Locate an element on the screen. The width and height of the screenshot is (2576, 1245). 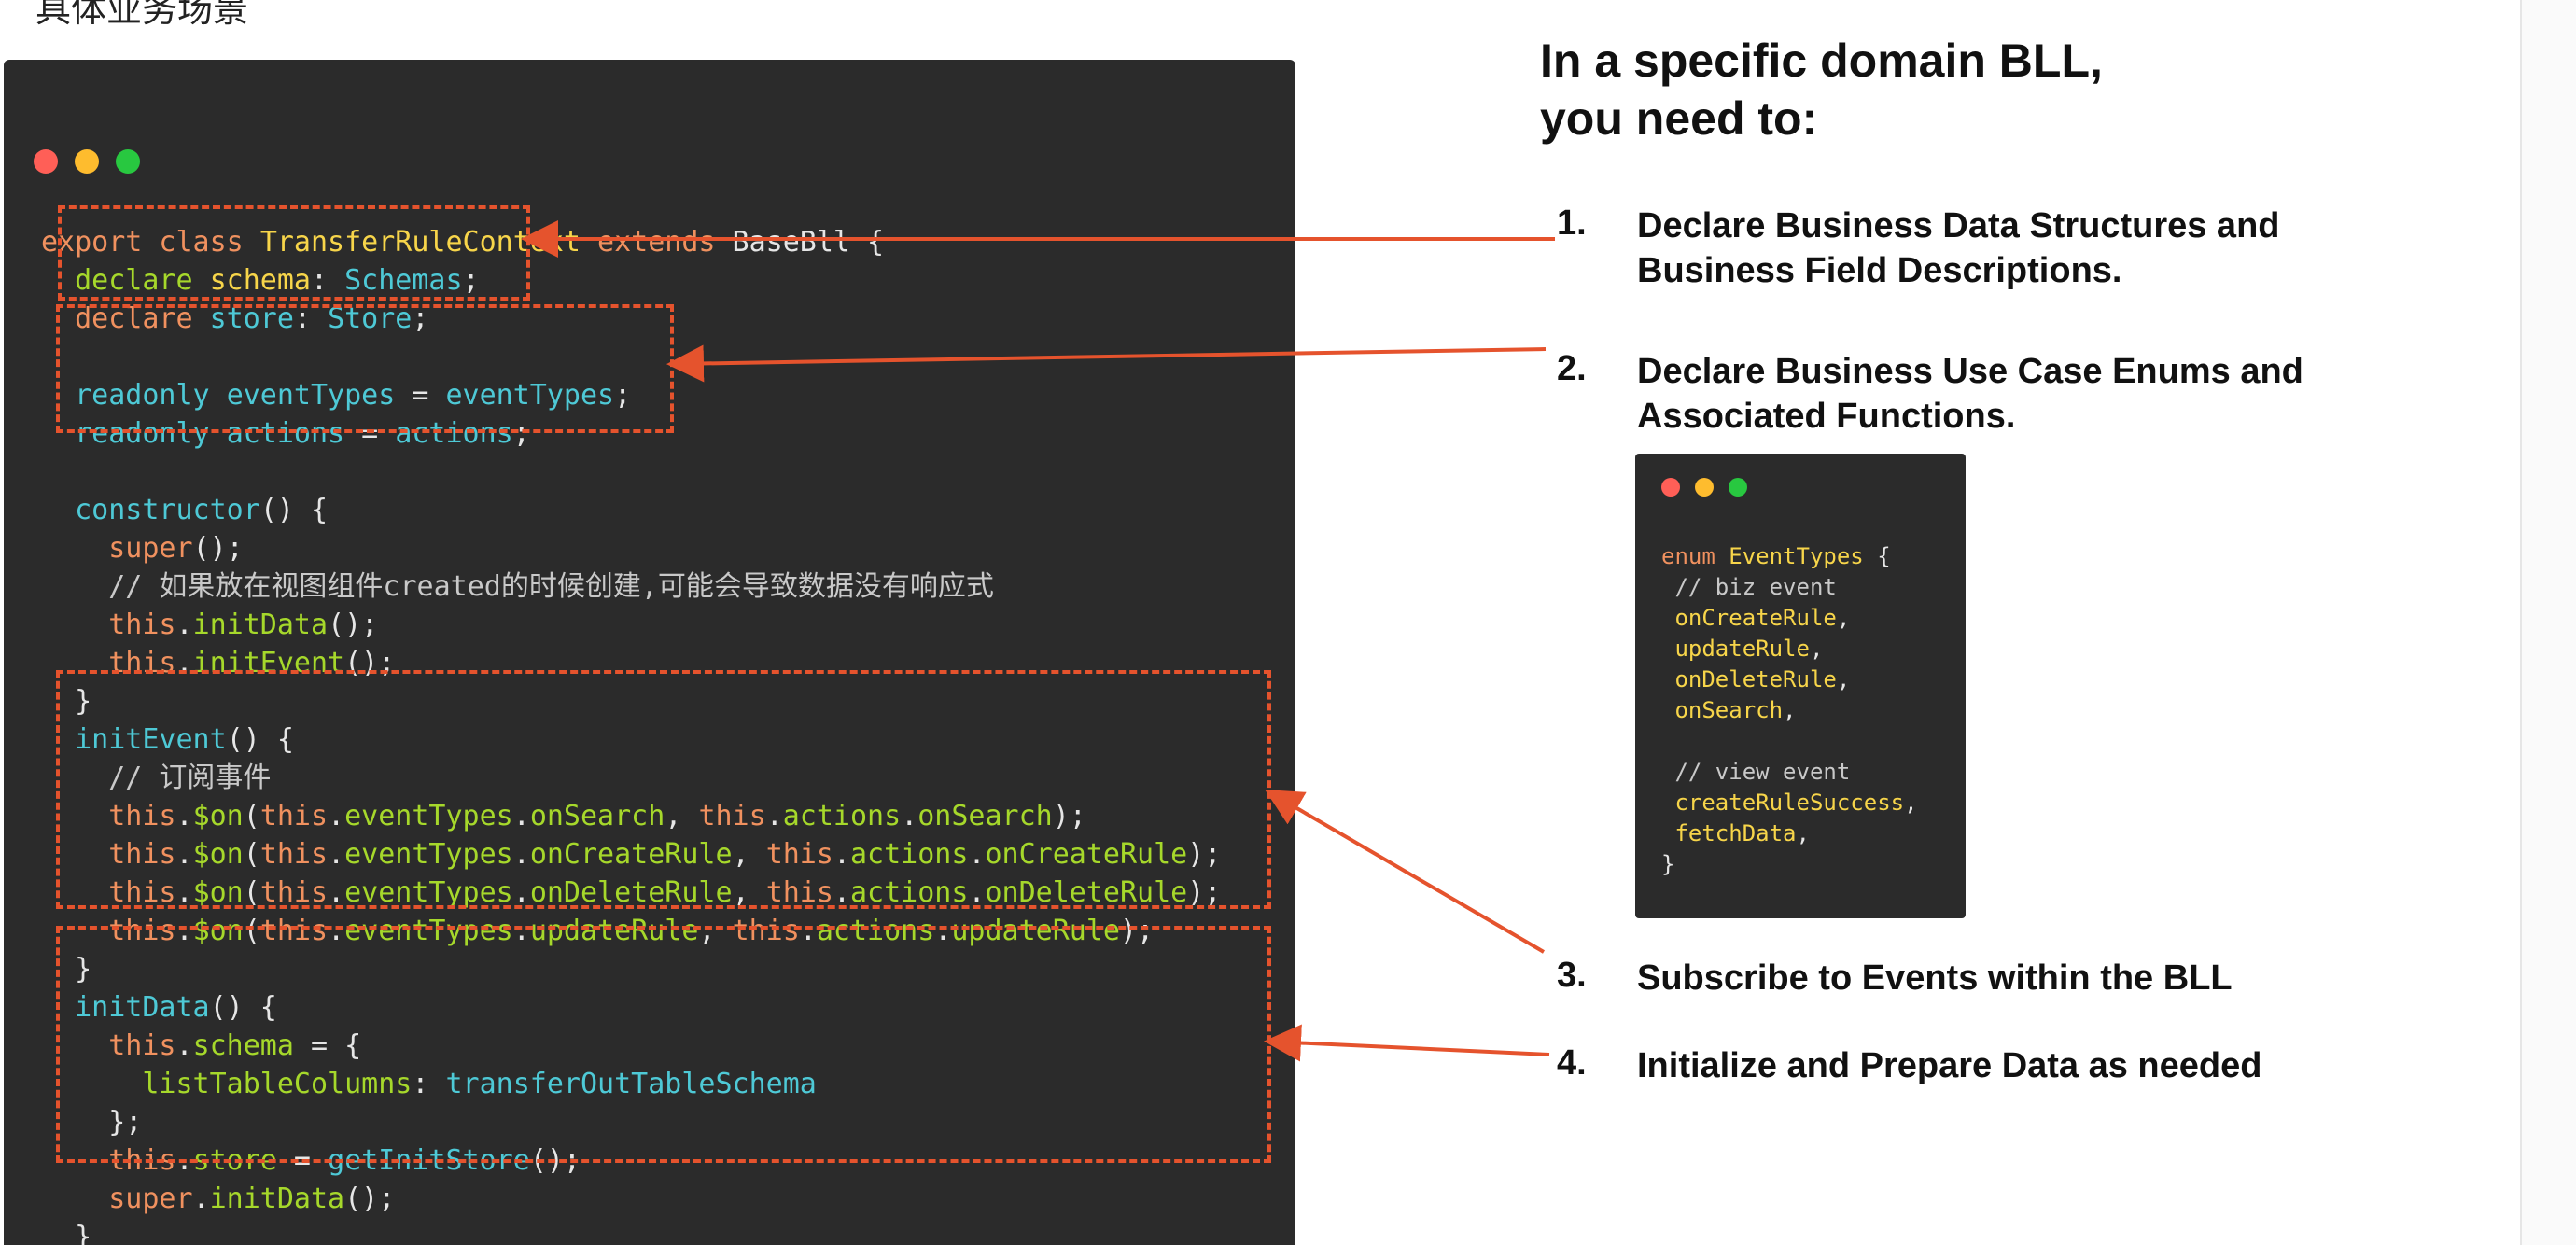
scrollbar is located at coordinates (2548, 622).